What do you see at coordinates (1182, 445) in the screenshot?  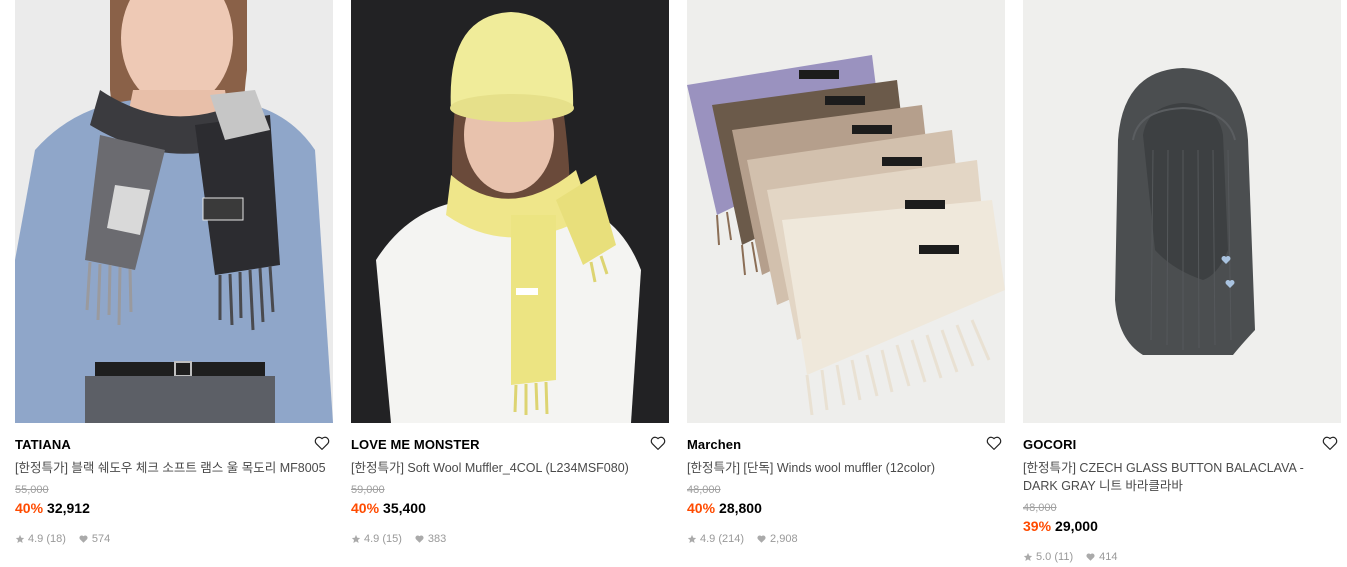 I see `brand-name: GOCORI` at bounding box center [1182, 445].